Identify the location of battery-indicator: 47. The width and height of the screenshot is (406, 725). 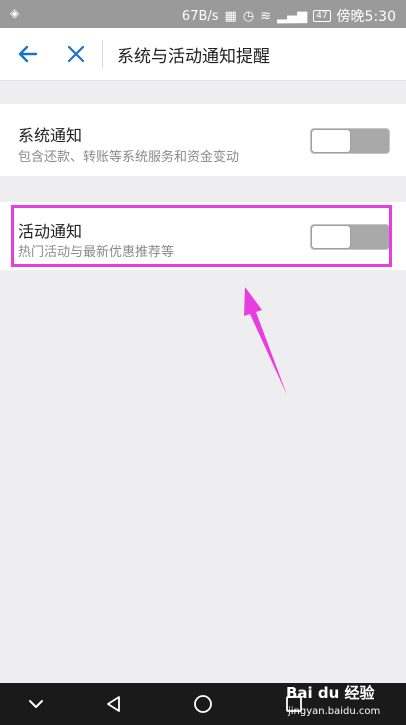
(322, 16).